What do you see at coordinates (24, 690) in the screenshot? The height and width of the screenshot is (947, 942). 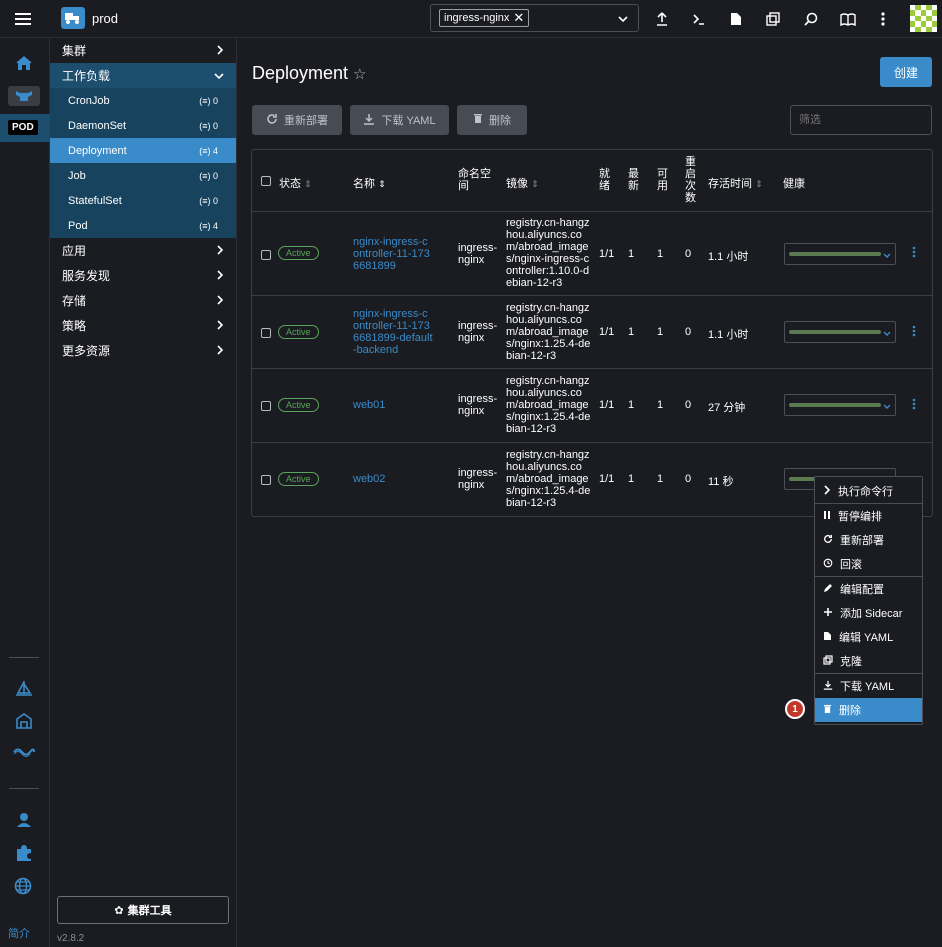 I see `helm-icon` at bounding box center [24, 690].